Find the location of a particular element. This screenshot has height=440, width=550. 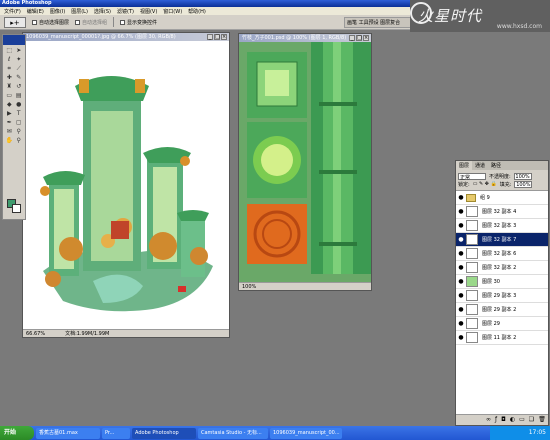

move-tool-preset: ▸+ is located at coordinates (15, 22).